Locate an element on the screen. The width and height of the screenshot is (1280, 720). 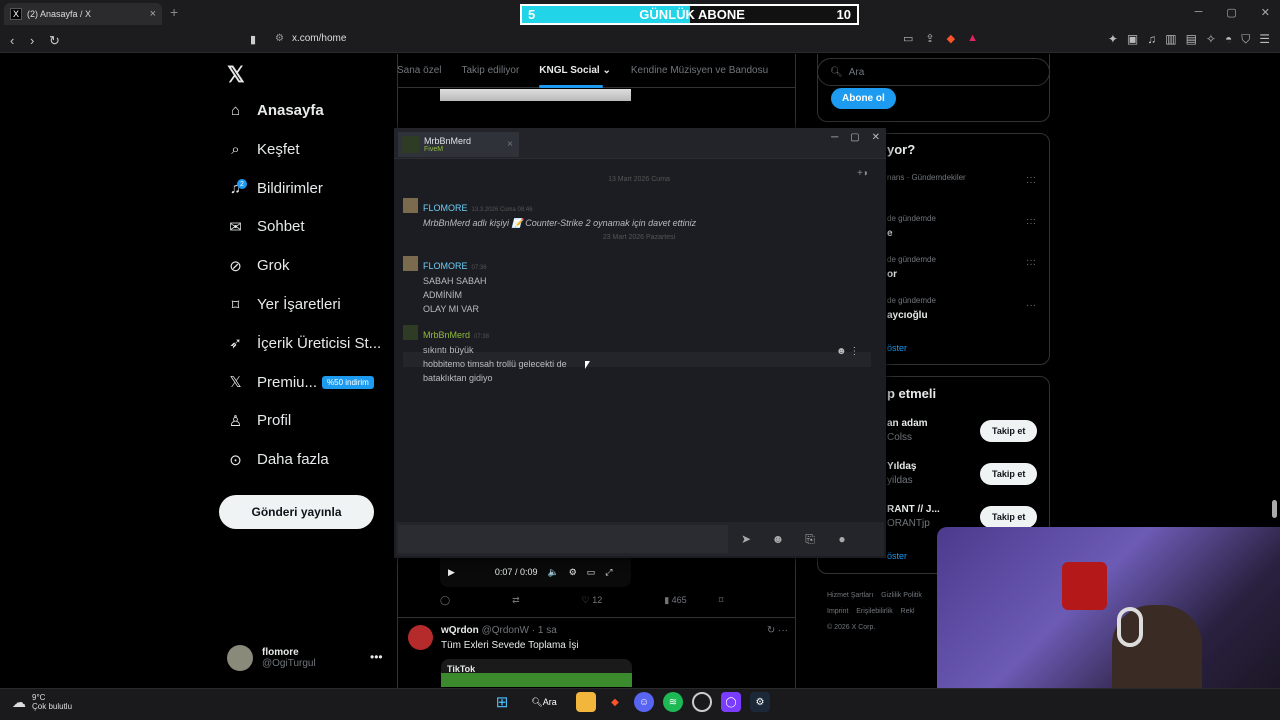
like-button: ♡ 12 is located at coordinates (592, 600).